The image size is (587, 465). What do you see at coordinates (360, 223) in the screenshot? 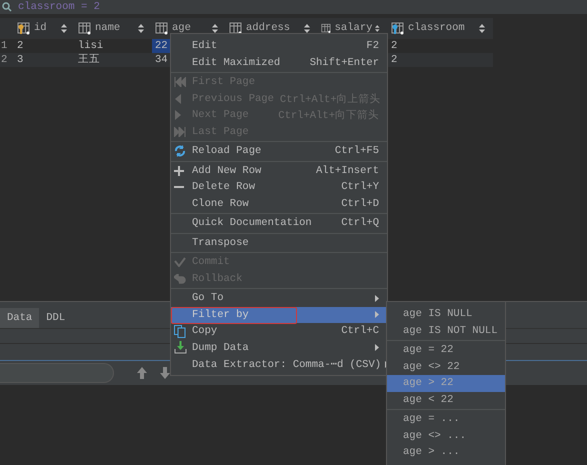
I see `shortcut-text: Ctrl+Q` at bounding box center [360, 223].